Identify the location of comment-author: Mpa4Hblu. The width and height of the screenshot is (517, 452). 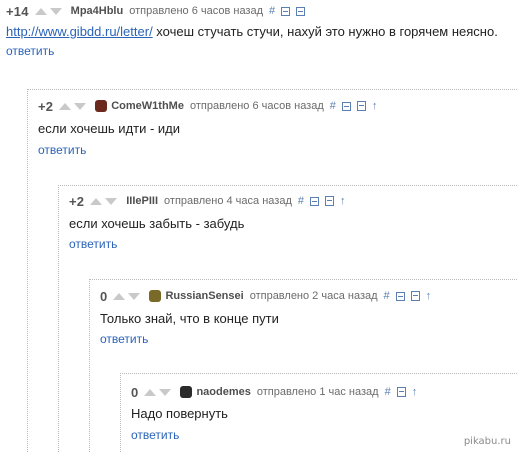
(97, 11).